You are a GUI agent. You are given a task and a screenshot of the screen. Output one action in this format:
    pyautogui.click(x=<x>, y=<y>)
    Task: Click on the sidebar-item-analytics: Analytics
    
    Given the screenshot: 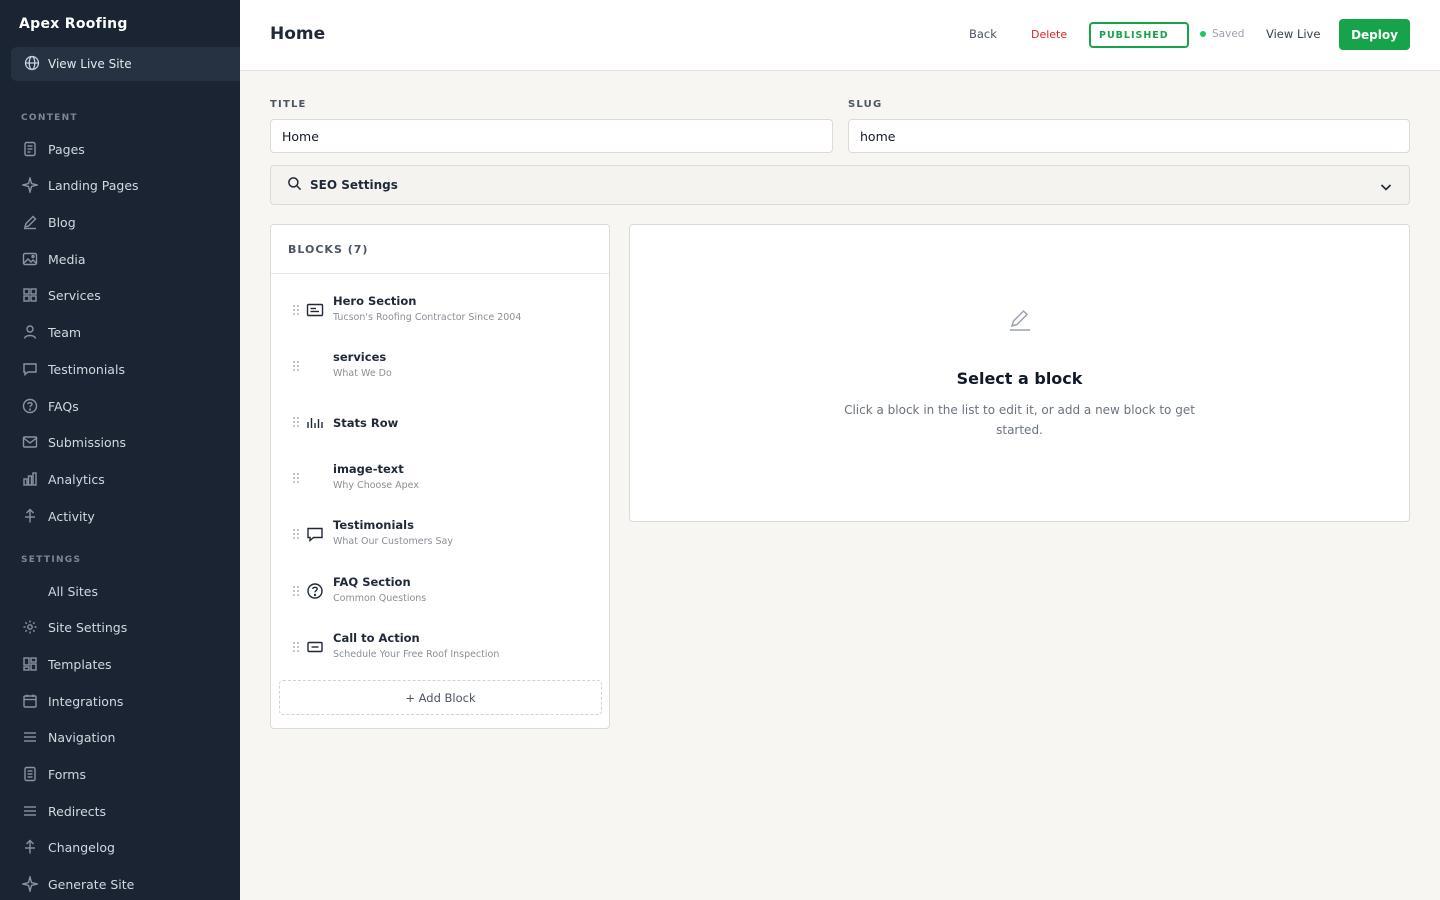 What is the action you would take?
    pyautogui.click(x=63, y=479)
    